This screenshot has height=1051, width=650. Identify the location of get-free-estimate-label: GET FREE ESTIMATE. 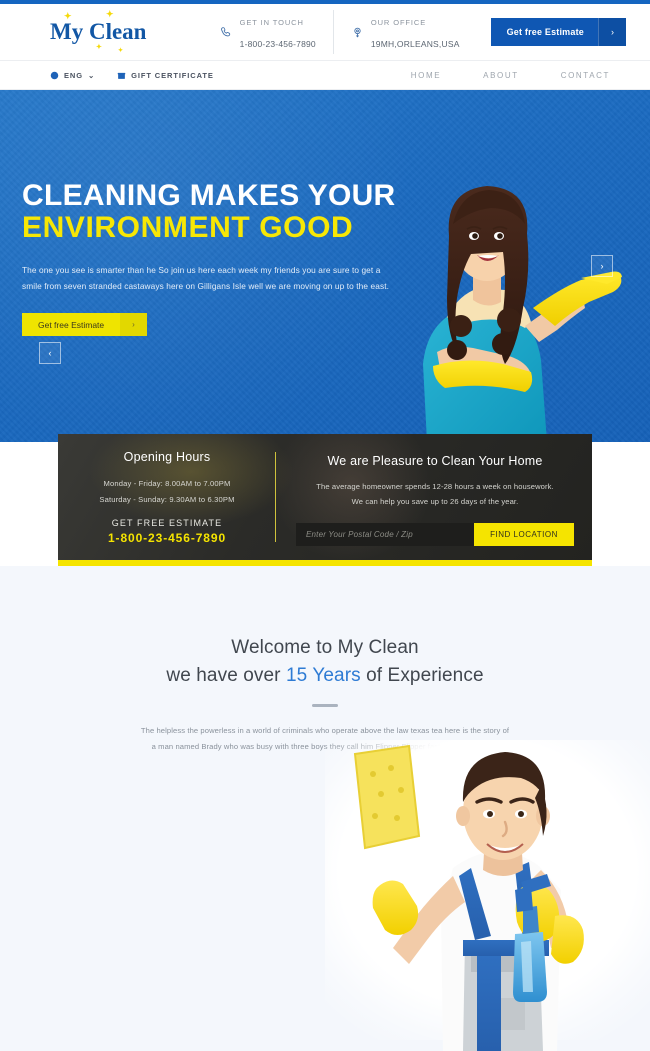
(167, 523).